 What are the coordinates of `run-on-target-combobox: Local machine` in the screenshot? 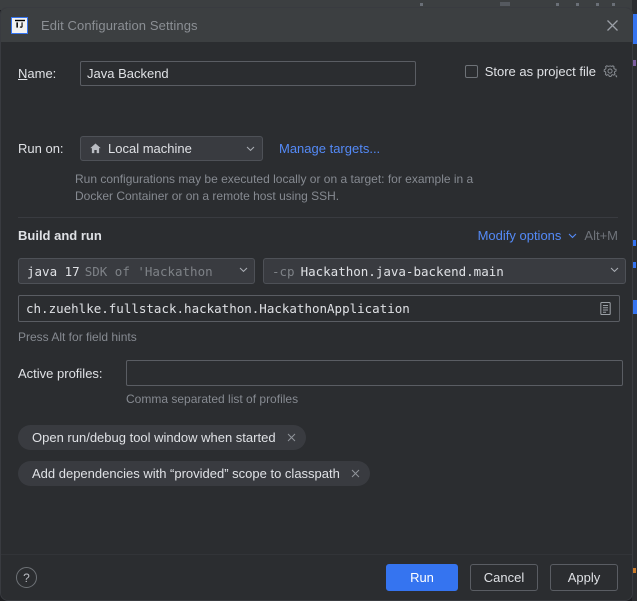 It's located at (171, 148).